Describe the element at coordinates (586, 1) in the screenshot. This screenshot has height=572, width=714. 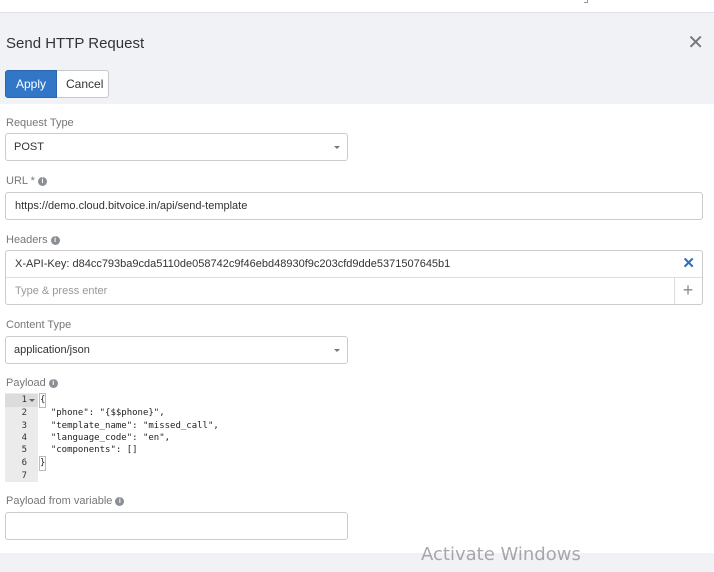
I see `top-strip-mark` at that location.